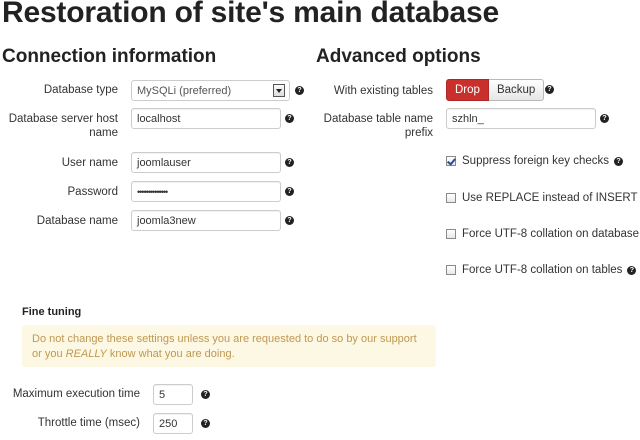 The width and height of the screenshot is (640, 440). I want to click on suppress-fk-option: Suppress foreign key checks ?, so click(535, 161).